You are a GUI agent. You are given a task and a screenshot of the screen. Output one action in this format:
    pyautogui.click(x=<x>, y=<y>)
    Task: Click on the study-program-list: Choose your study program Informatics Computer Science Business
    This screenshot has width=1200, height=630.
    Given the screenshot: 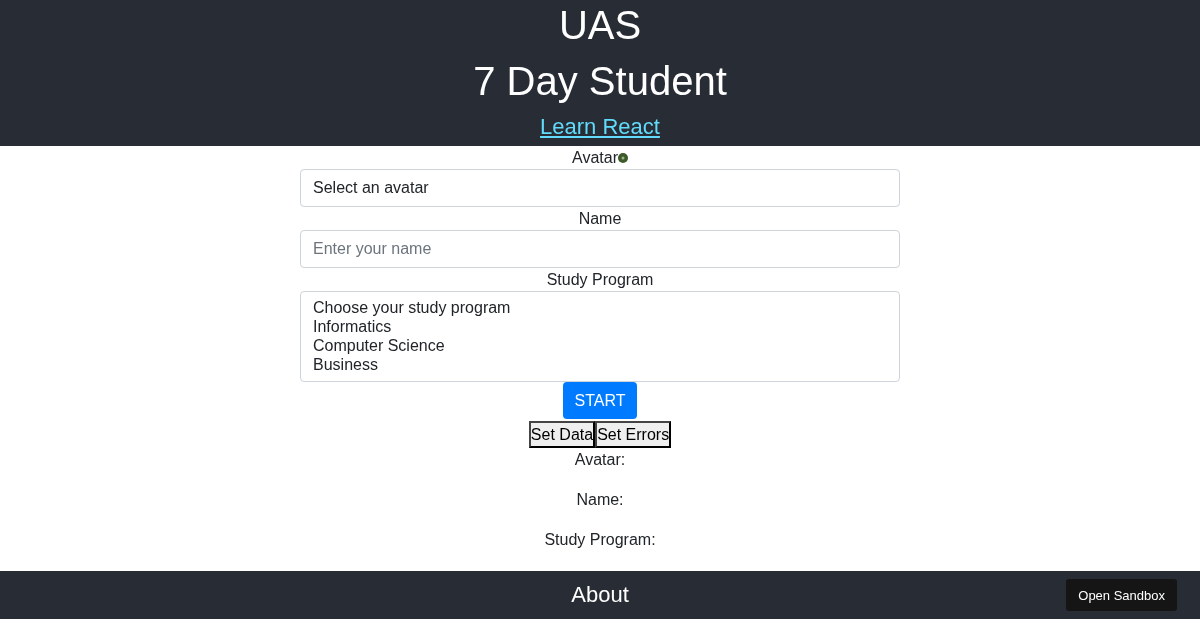 What is the action you would take?
    pyautogui.click(x=600, y=336)
    